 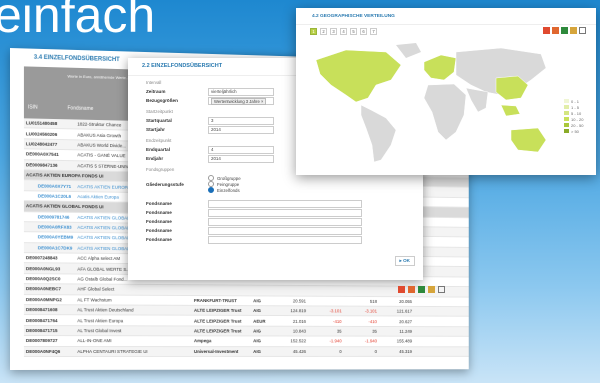 What do you see at coordinates (41, 123) in the screenshot?
I see `cell-isin: LU0151480458` at bounding box center [41, 123].